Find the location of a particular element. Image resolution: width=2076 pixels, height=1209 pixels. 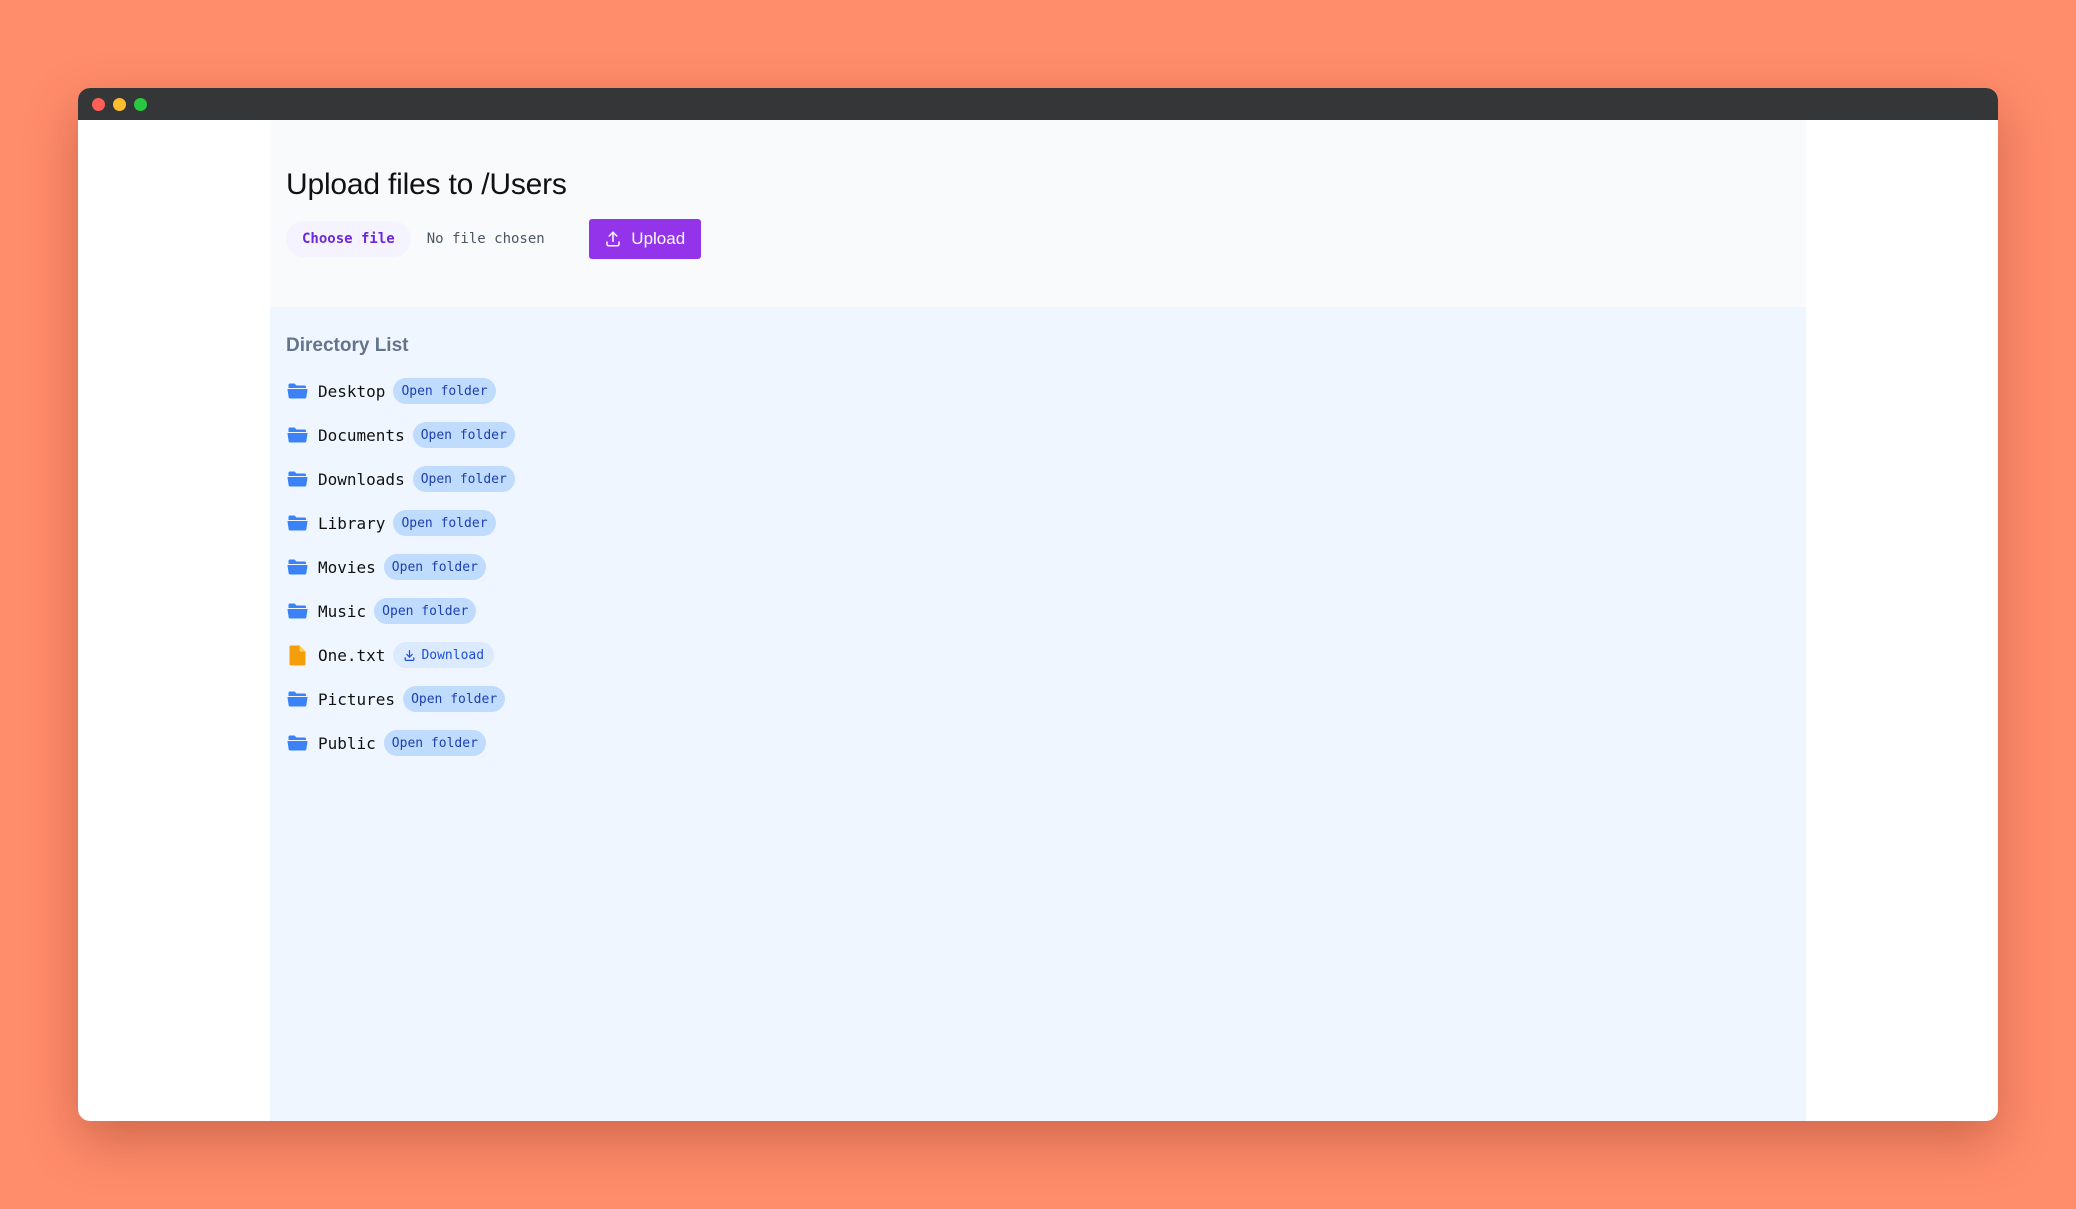

file-upload-form: Choose file No file chosen Upload is located at coordinates (493, 239).